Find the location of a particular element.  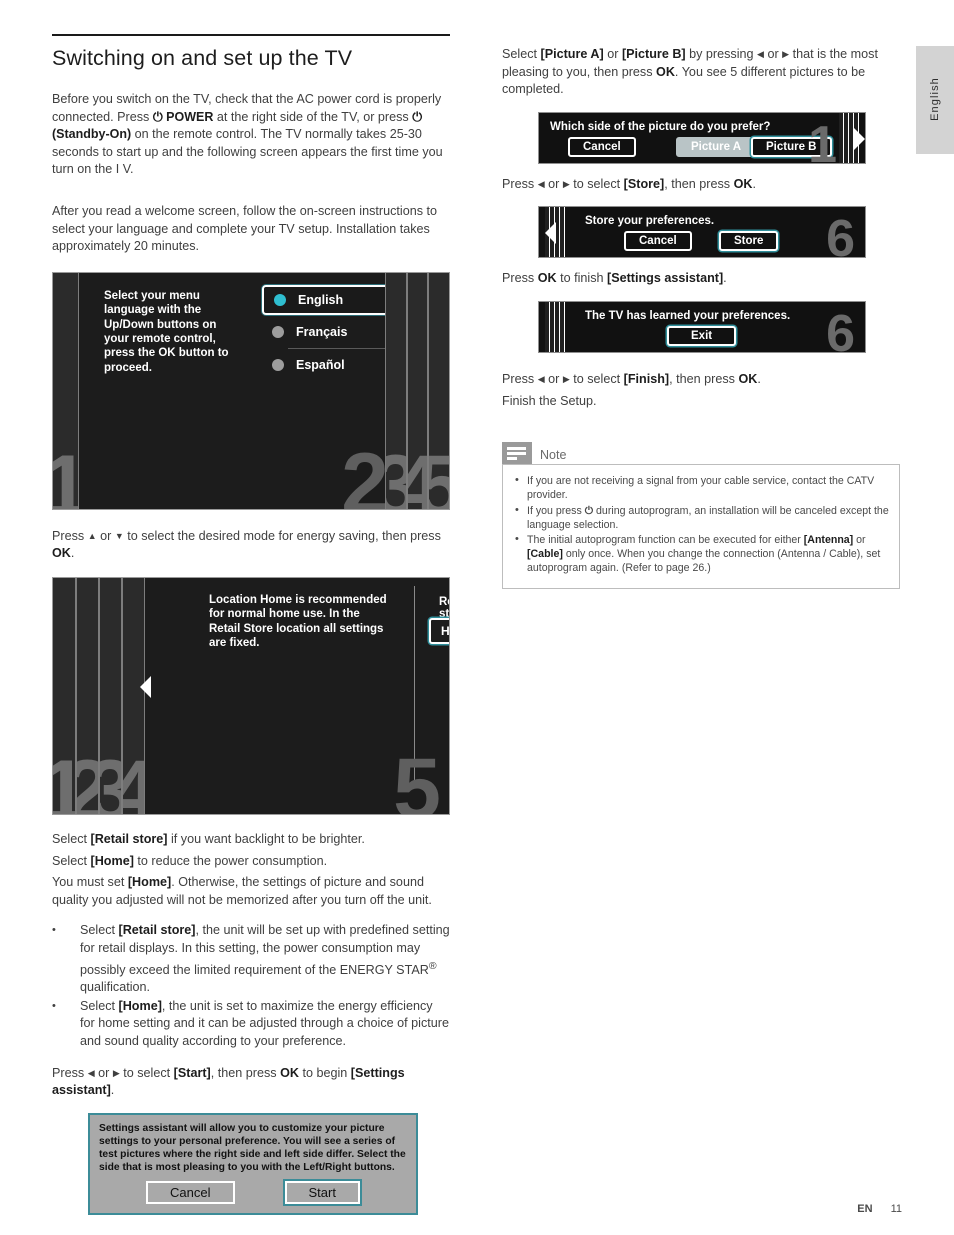

picture-a-button: Picture A is located at coordinates (716, 146).